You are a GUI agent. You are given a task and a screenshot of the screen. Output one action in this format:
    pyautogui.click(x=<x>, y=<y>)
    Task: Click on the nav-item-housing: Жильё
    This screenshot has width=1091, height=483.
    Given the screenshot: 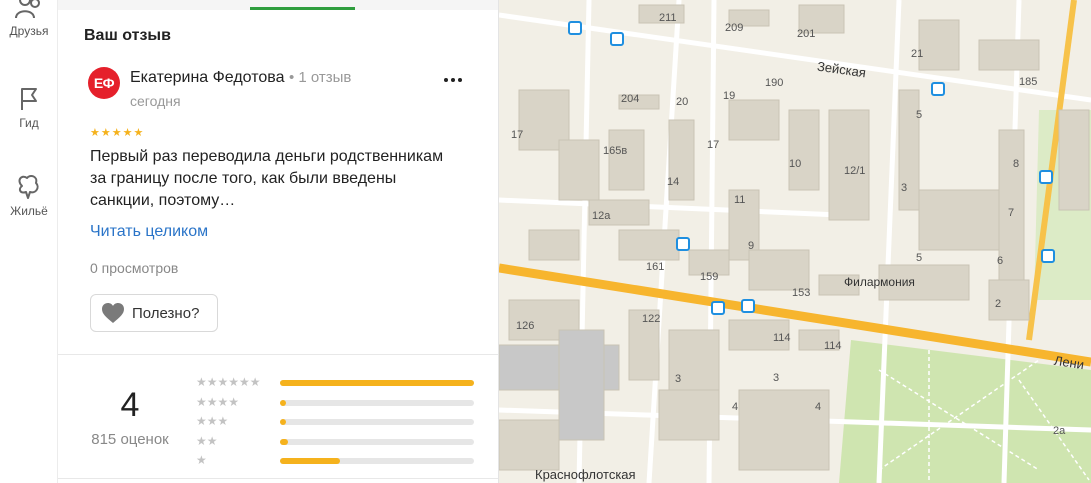 What is the action you would take?
    pyautogui.click(x=29, y=195)
    